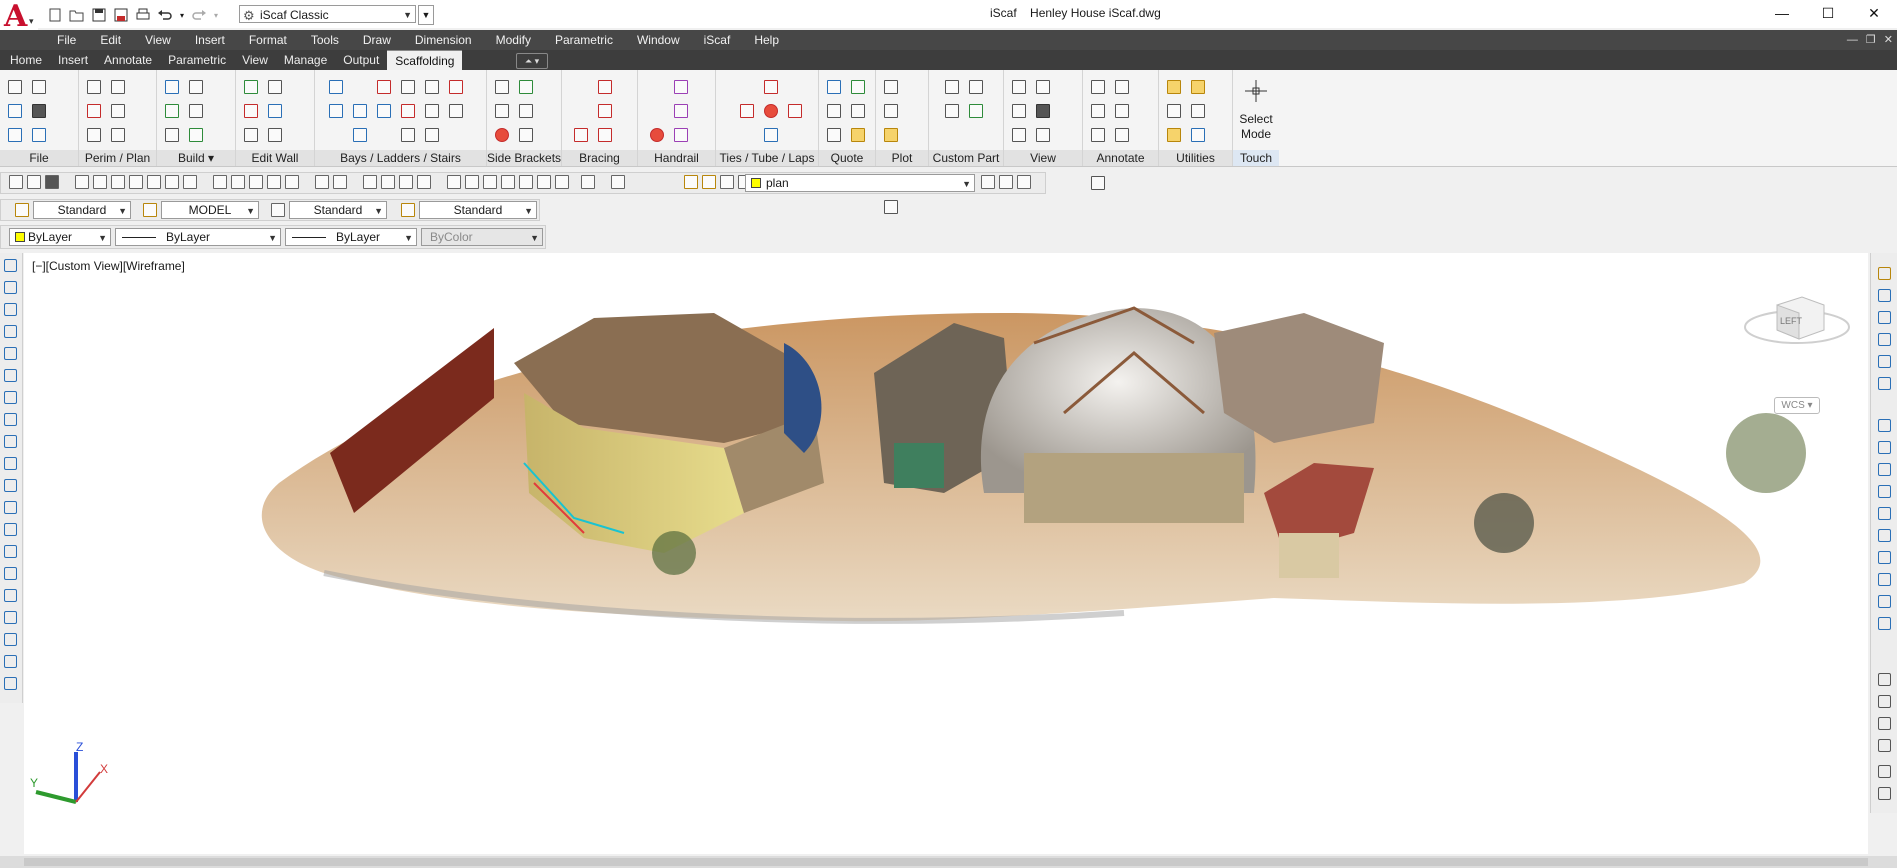  Describe the element at coordinates (275, 87) in the screenshot. I see `wall-edit-icon` at that location.